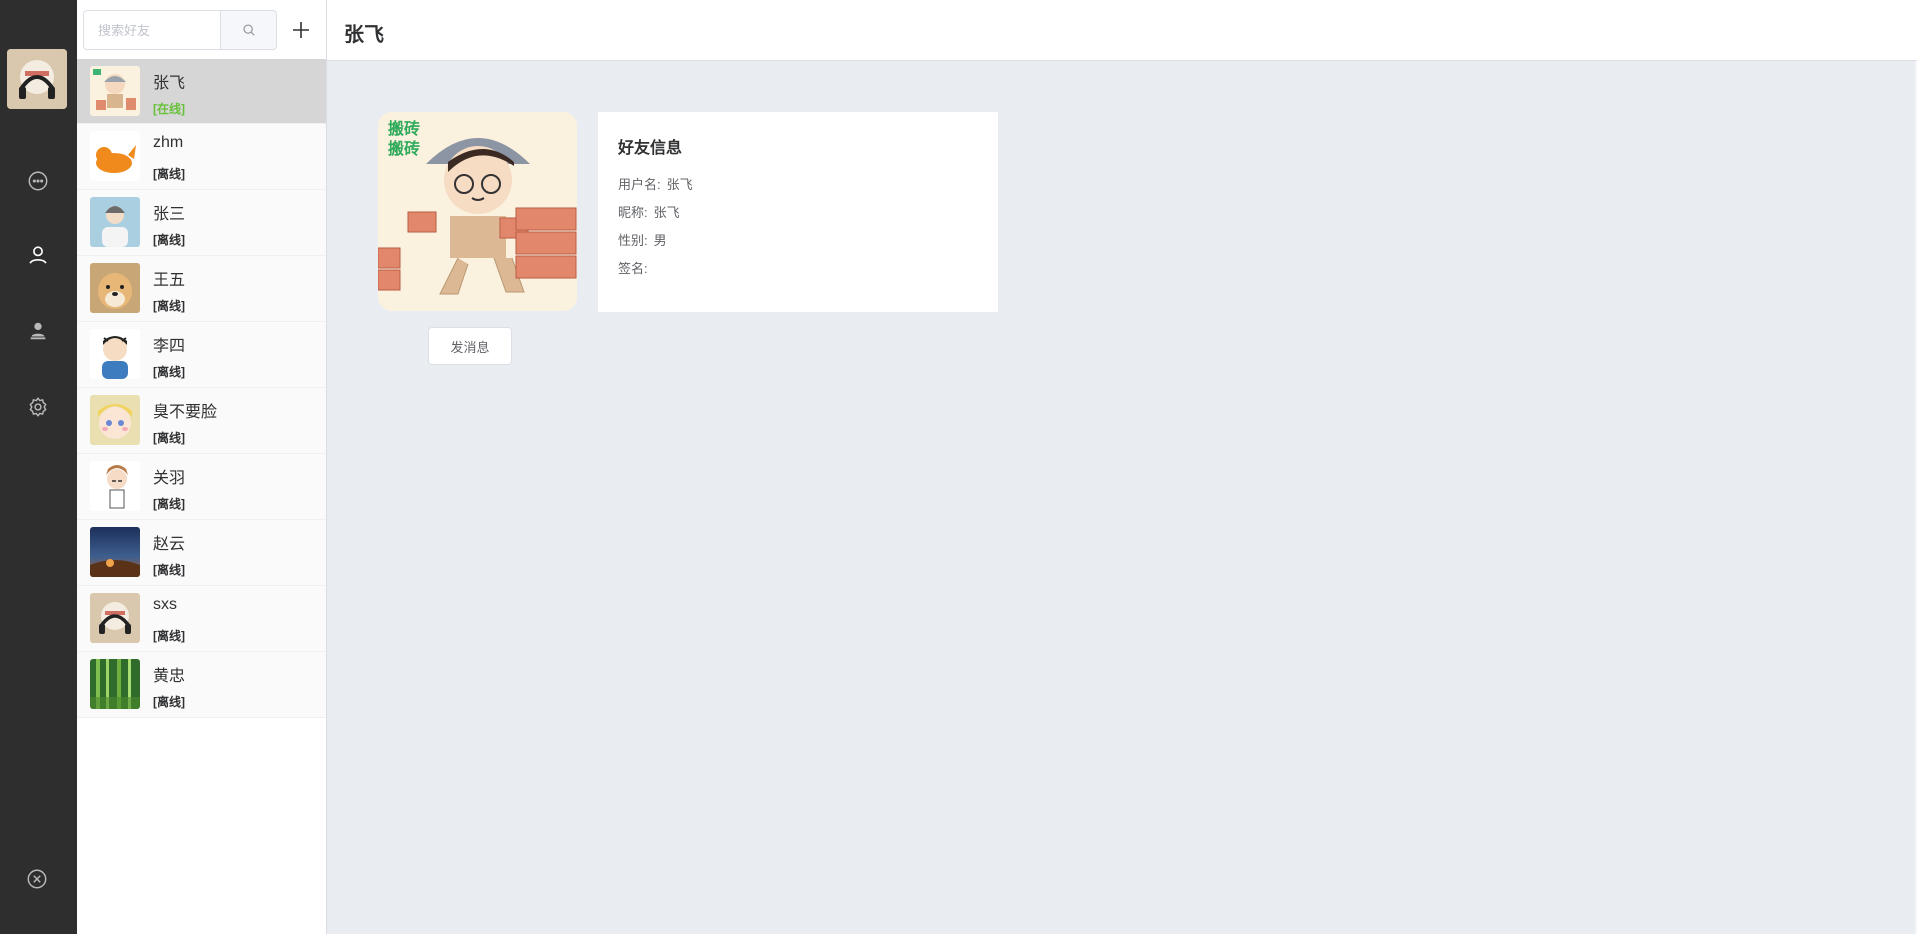 The image size is (1917, 934). I want to click on contacts-icon, so click(38, 255).